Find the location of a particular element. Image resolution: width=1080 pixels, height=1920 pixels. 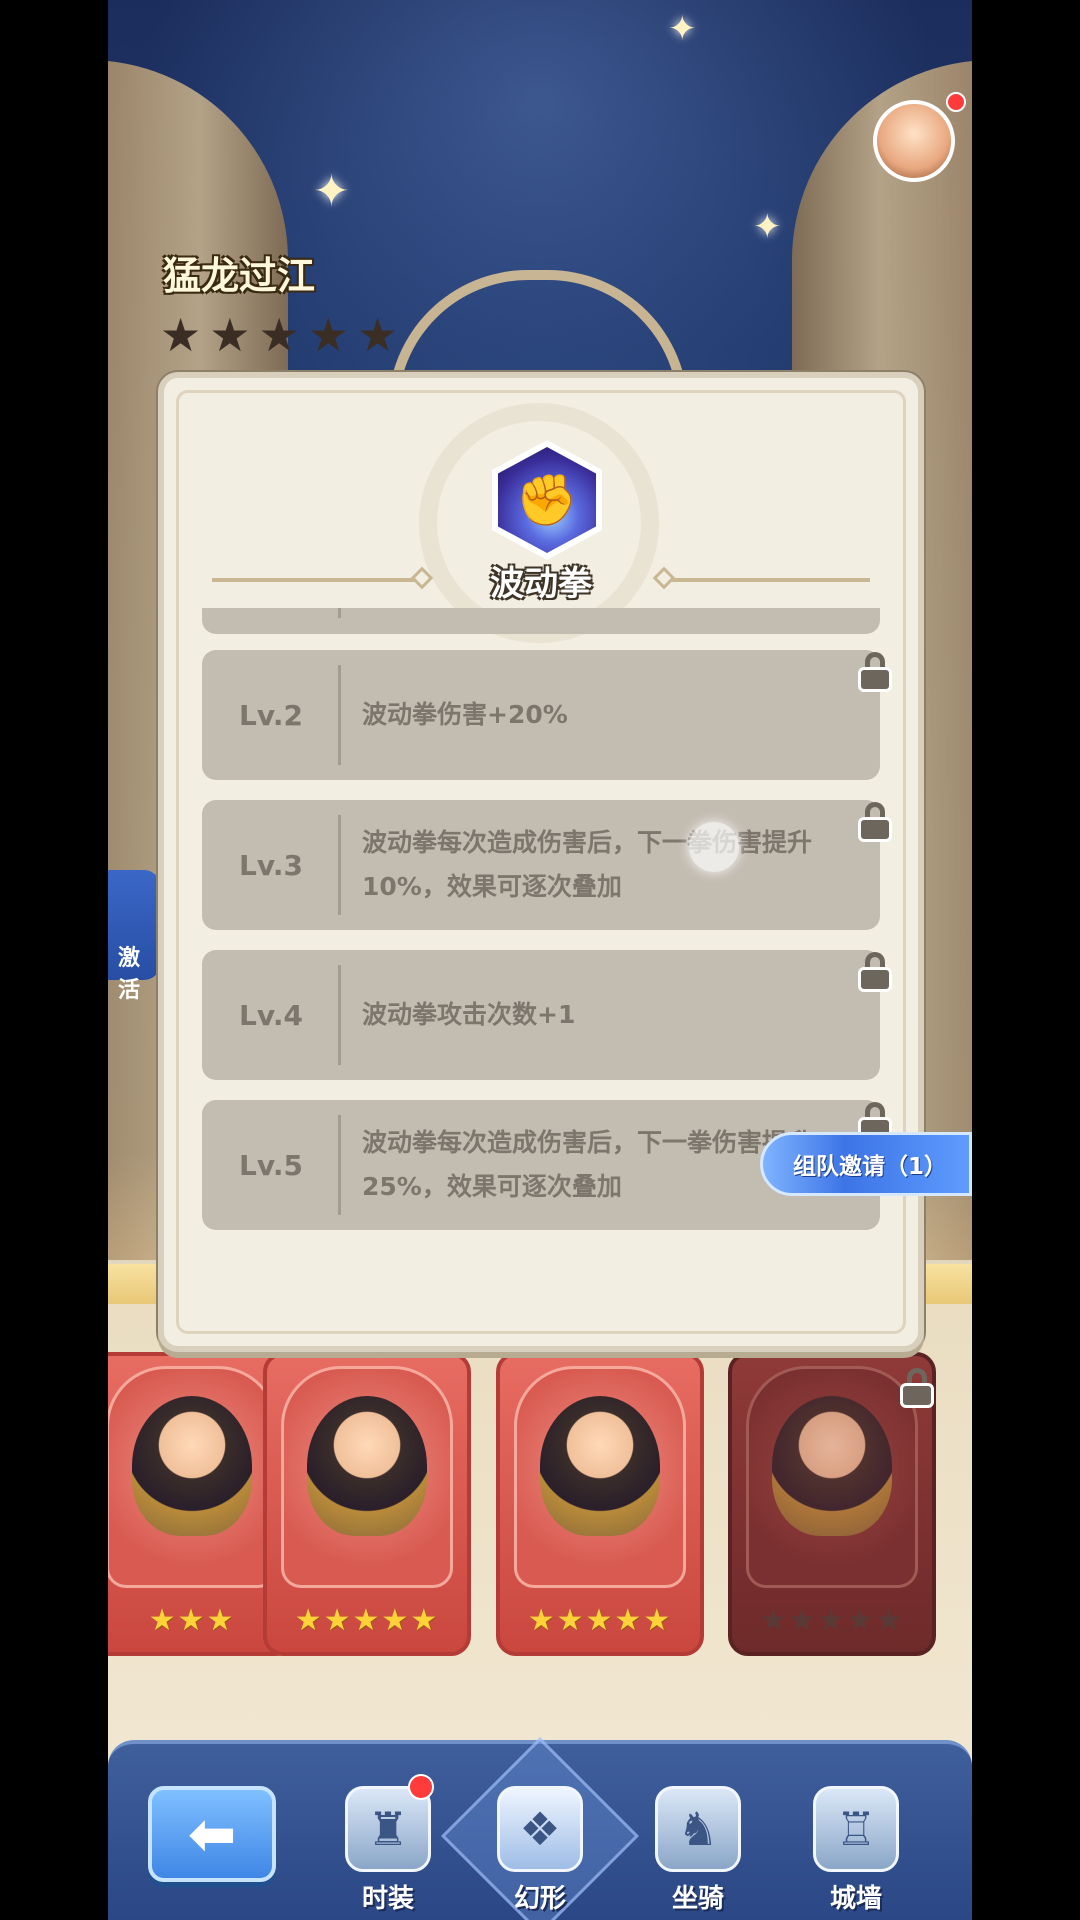

nav-tab-label: 时装 is located at coordinates (387, 1899).